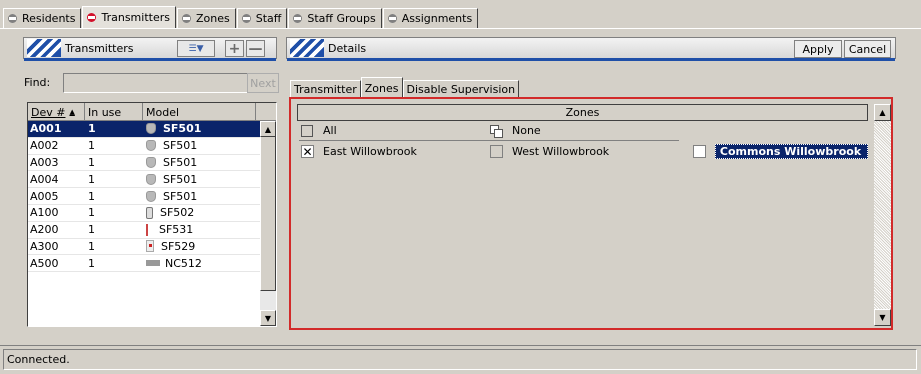  What do you see at coordinates (268, 18) in the screenshot?
I see `tab-label: Staff` at bounding box center [268, 18].